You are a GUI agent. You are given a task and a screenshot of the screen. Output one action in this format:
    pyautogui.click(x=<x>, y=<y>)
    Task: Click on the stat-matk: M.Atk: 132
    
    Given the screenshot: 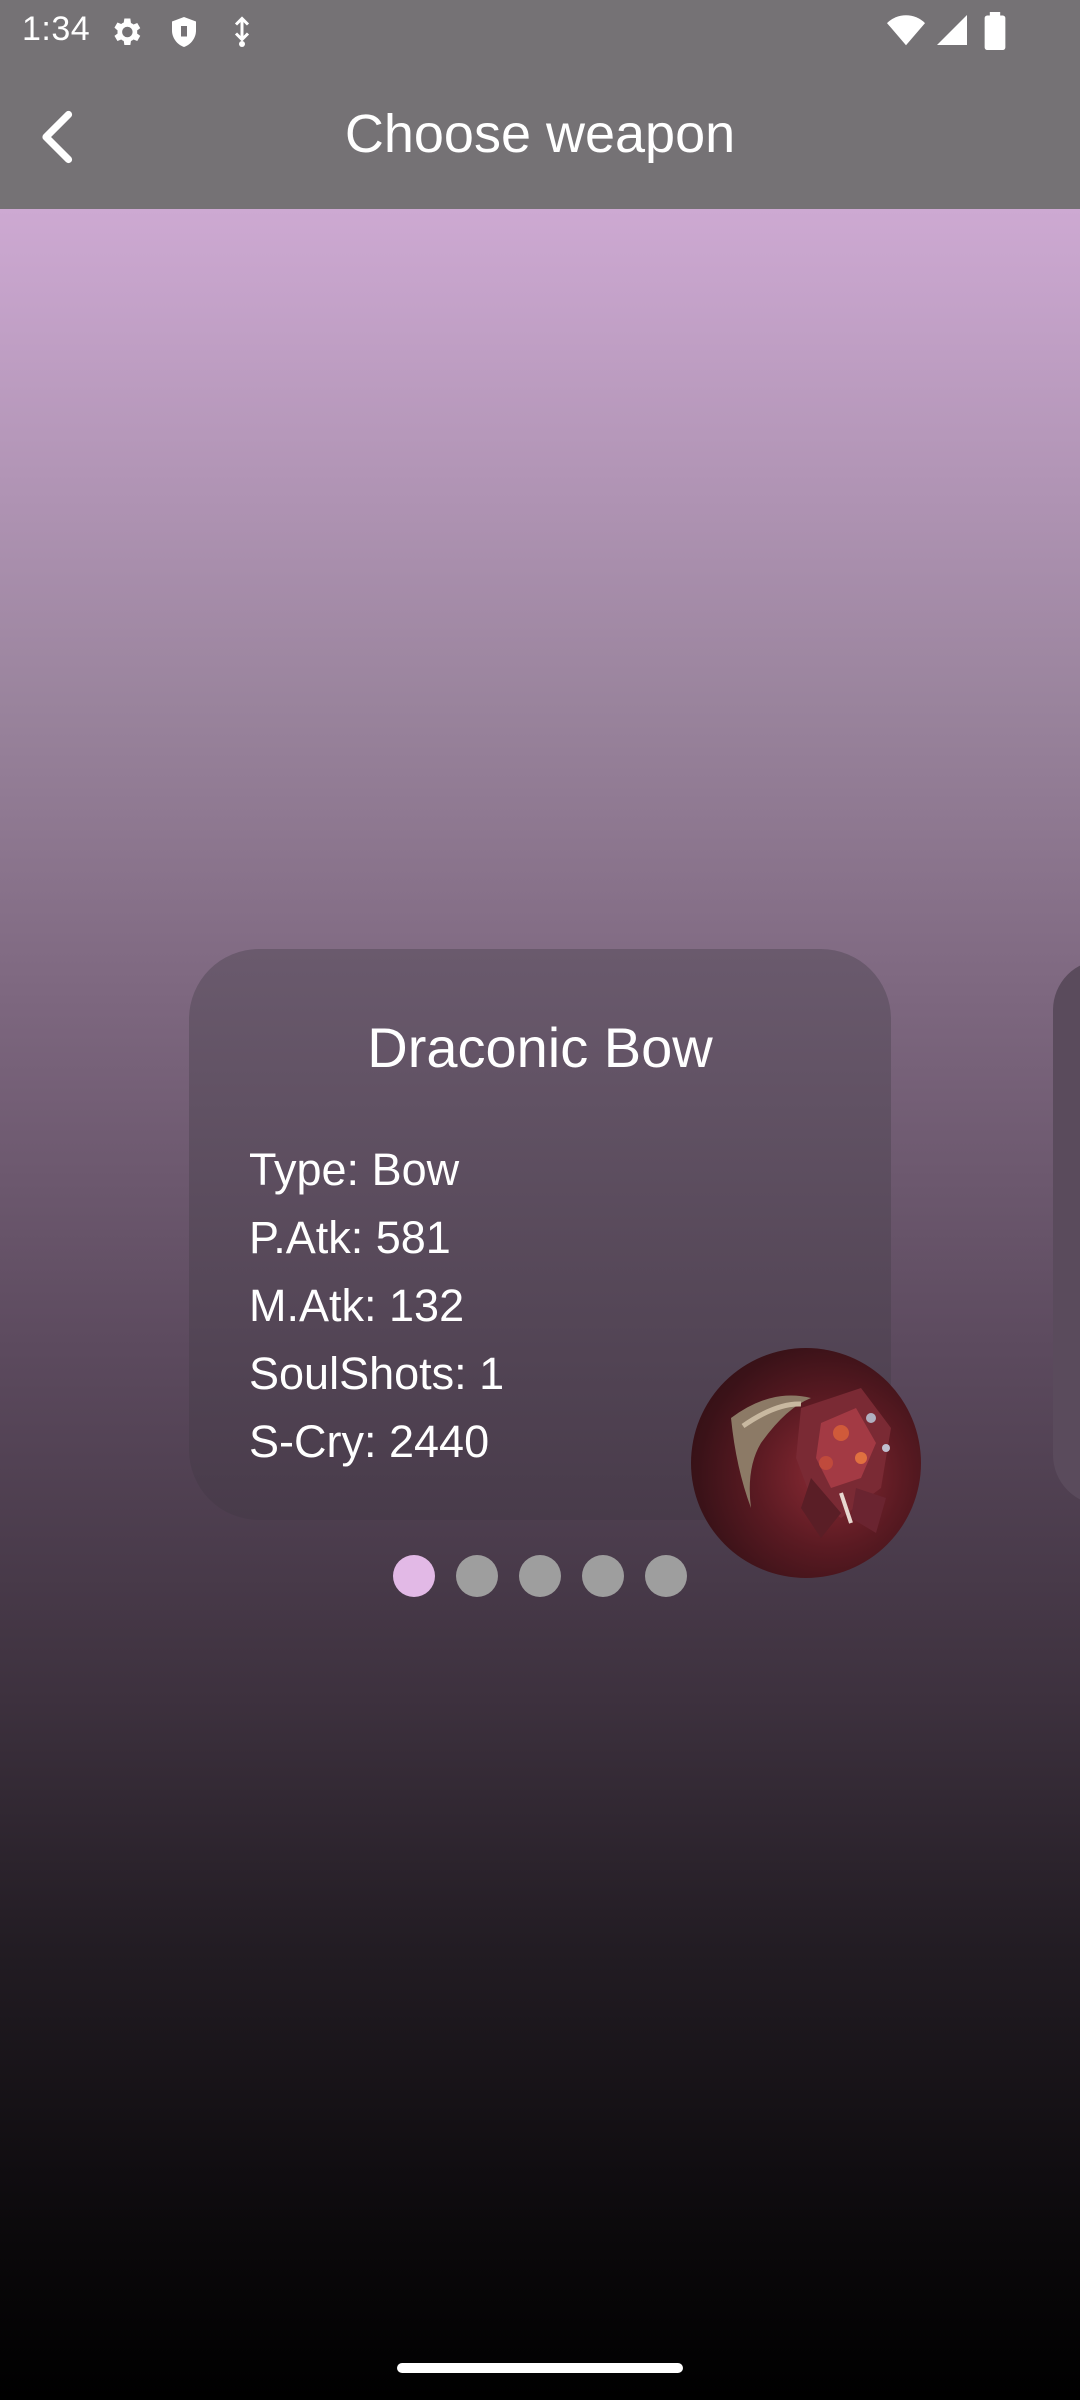 What is the action you would take?
    pyautogui.click(x=357, y=1305)
    